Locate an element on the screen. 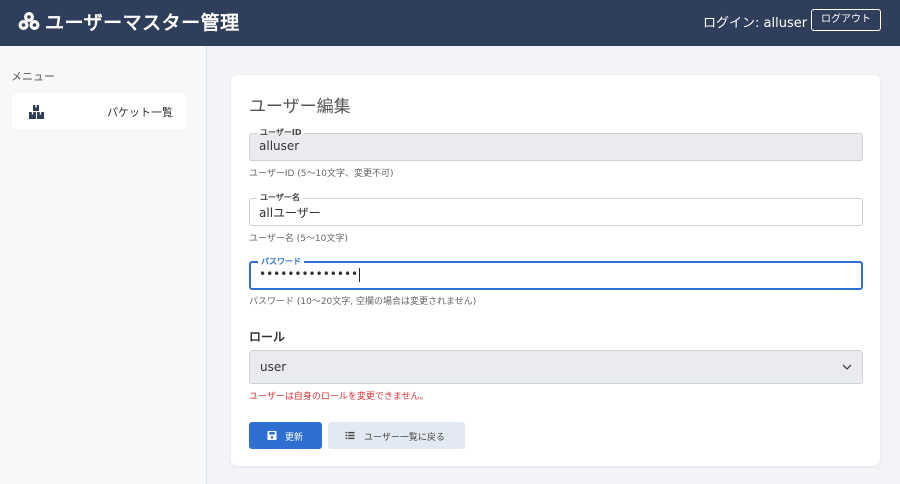 This screenshot has width=900, height=484. boxes-icon is located at coordinates (36, 112).